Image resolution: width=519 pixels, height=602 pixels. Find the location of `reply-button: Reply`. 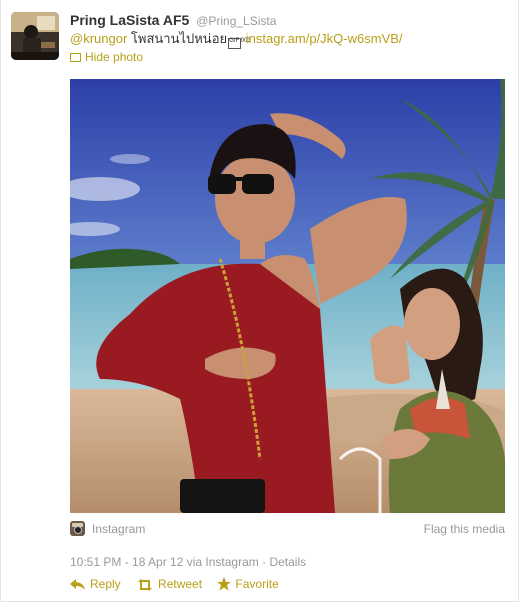

reply-button: Reply is located at coordinates (95, 584).